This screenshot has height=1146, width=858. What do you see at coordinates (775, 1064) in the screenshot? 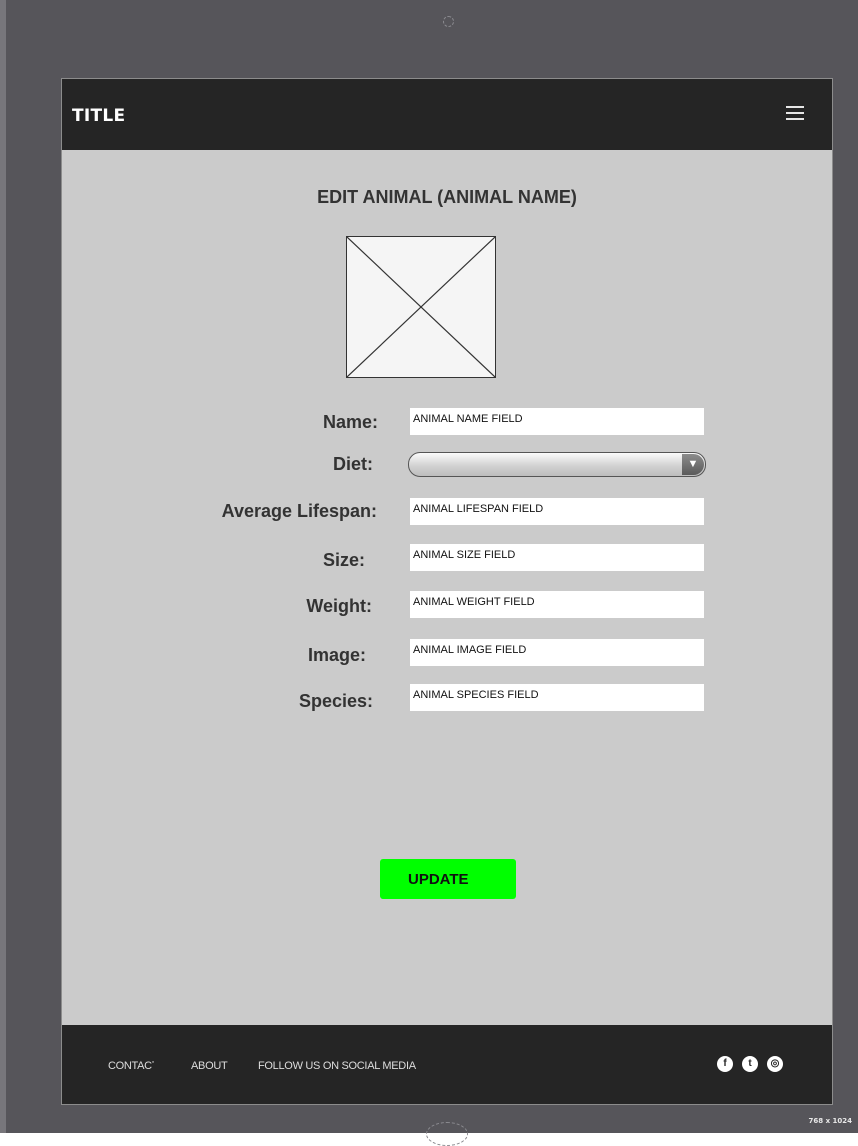
I see `instagram-icon: ◎` at bounding box center [775, 1064].